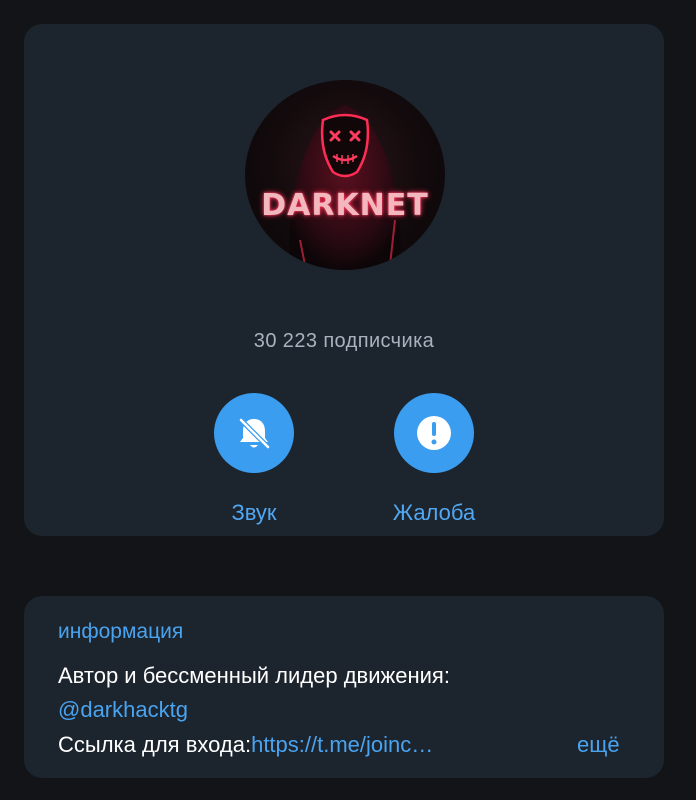 This screenshot has width=696, height=800. I want to click on info-section-label: информация, so click(121, 631).